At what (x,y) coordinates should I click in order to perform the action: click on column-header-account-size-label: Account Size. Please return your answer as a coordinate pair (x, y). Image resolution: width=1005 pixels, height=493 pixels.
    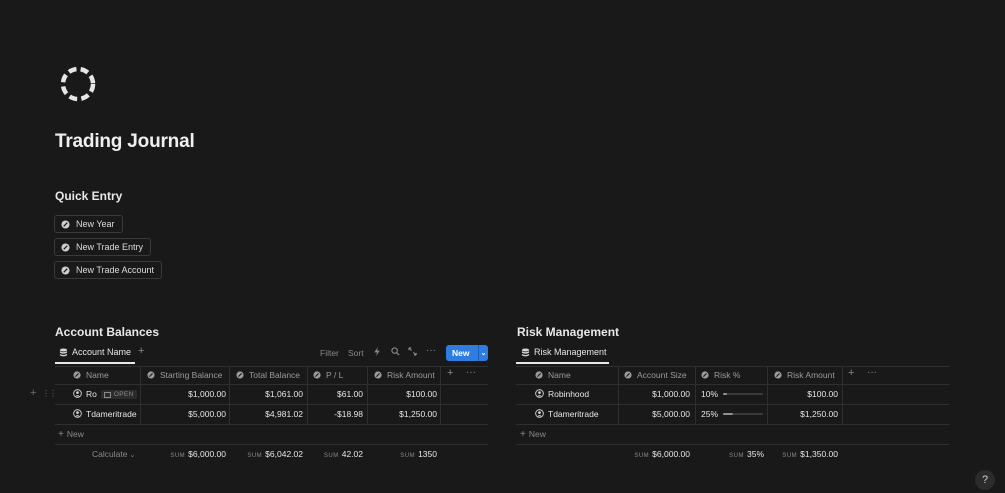
    Looking at the image, I should click on (662, 375).